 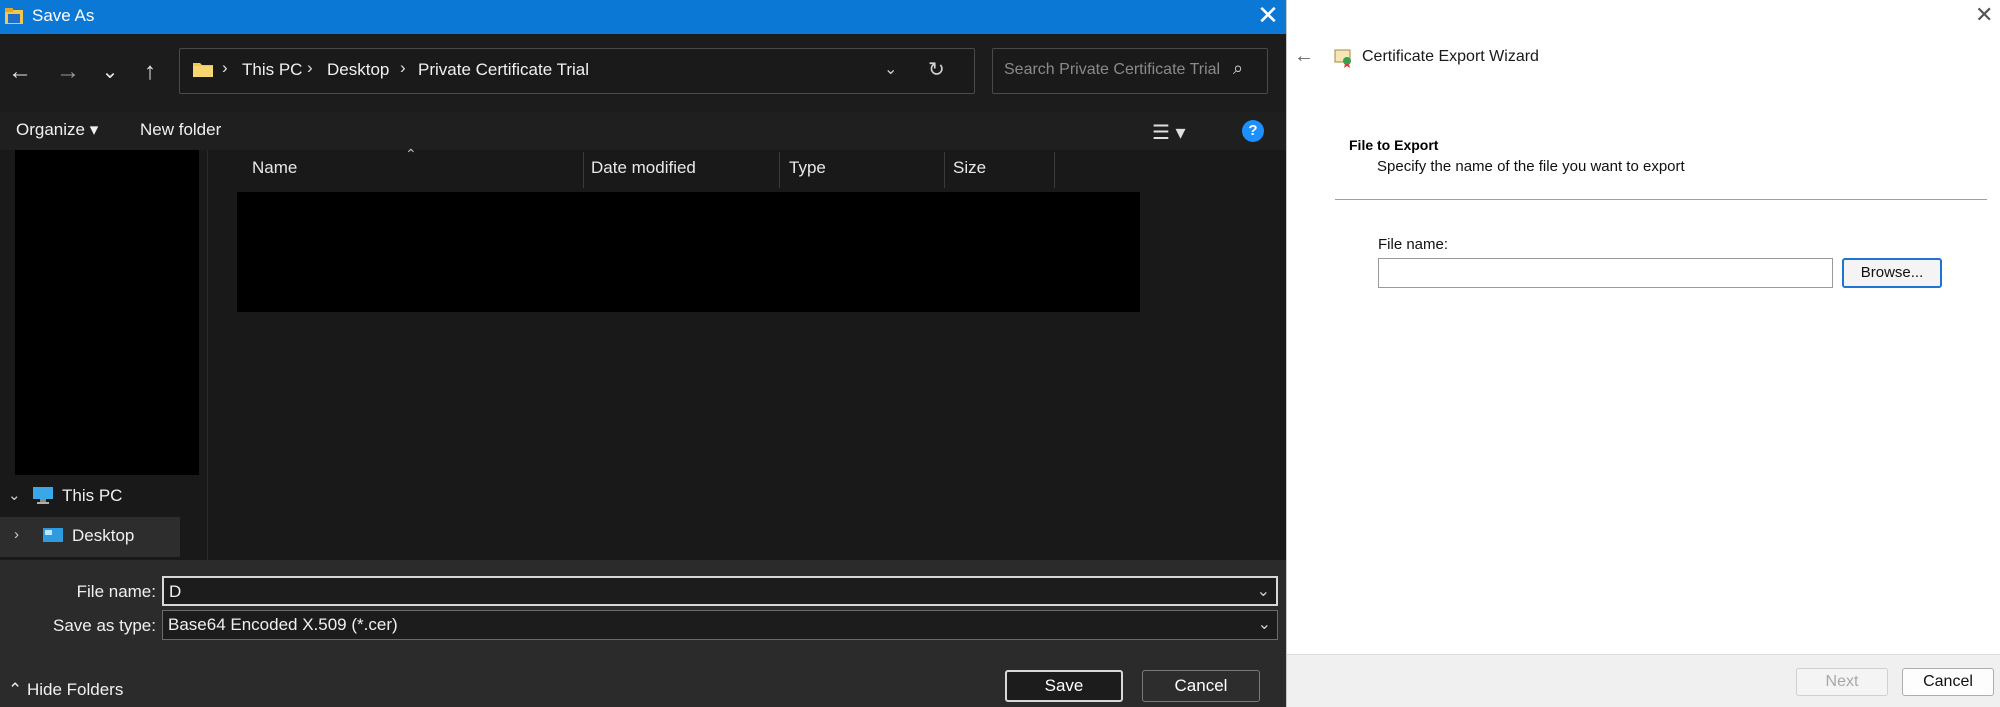 What do you see at coordinates (643, 17) in the screenshot?
I see `save-as-title-bar: Save As ✕` at bounding box center [643, 17].